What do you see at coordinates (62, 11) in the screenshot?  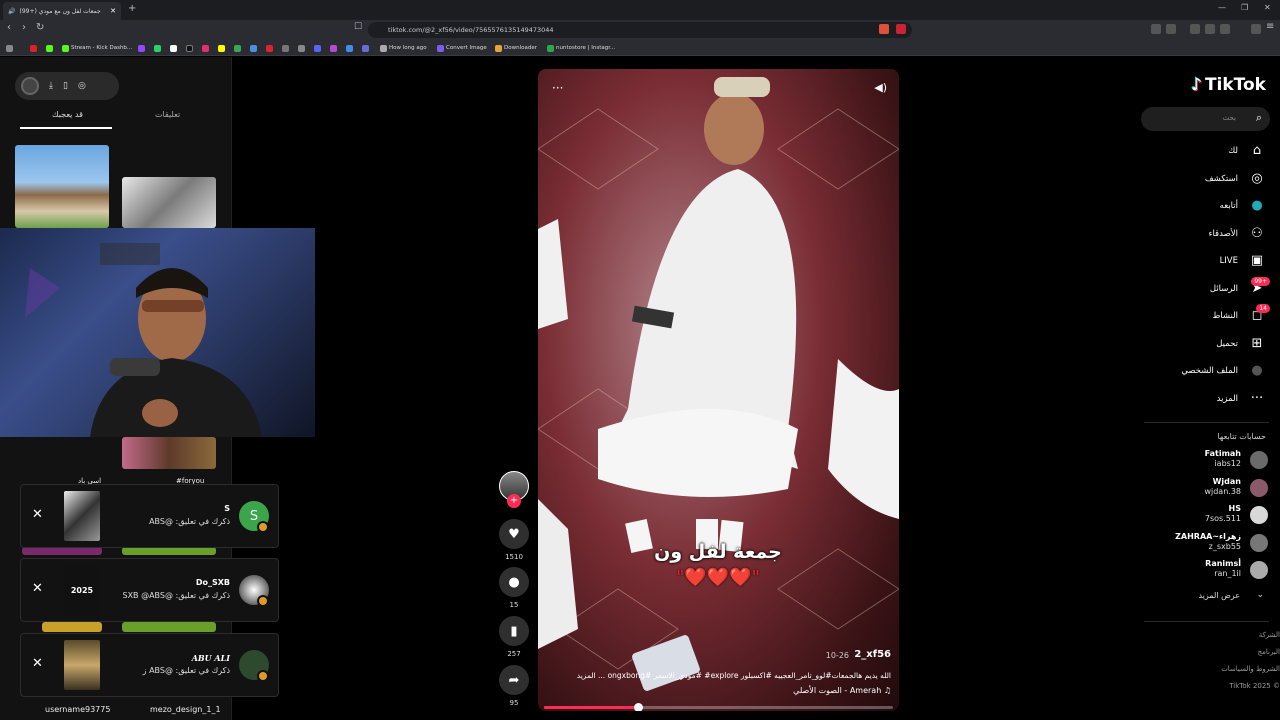 I see `browser-tab: 🔊 (99+) جمعات لفل ون مع مودي ✕` at bounding box center [62, 11].